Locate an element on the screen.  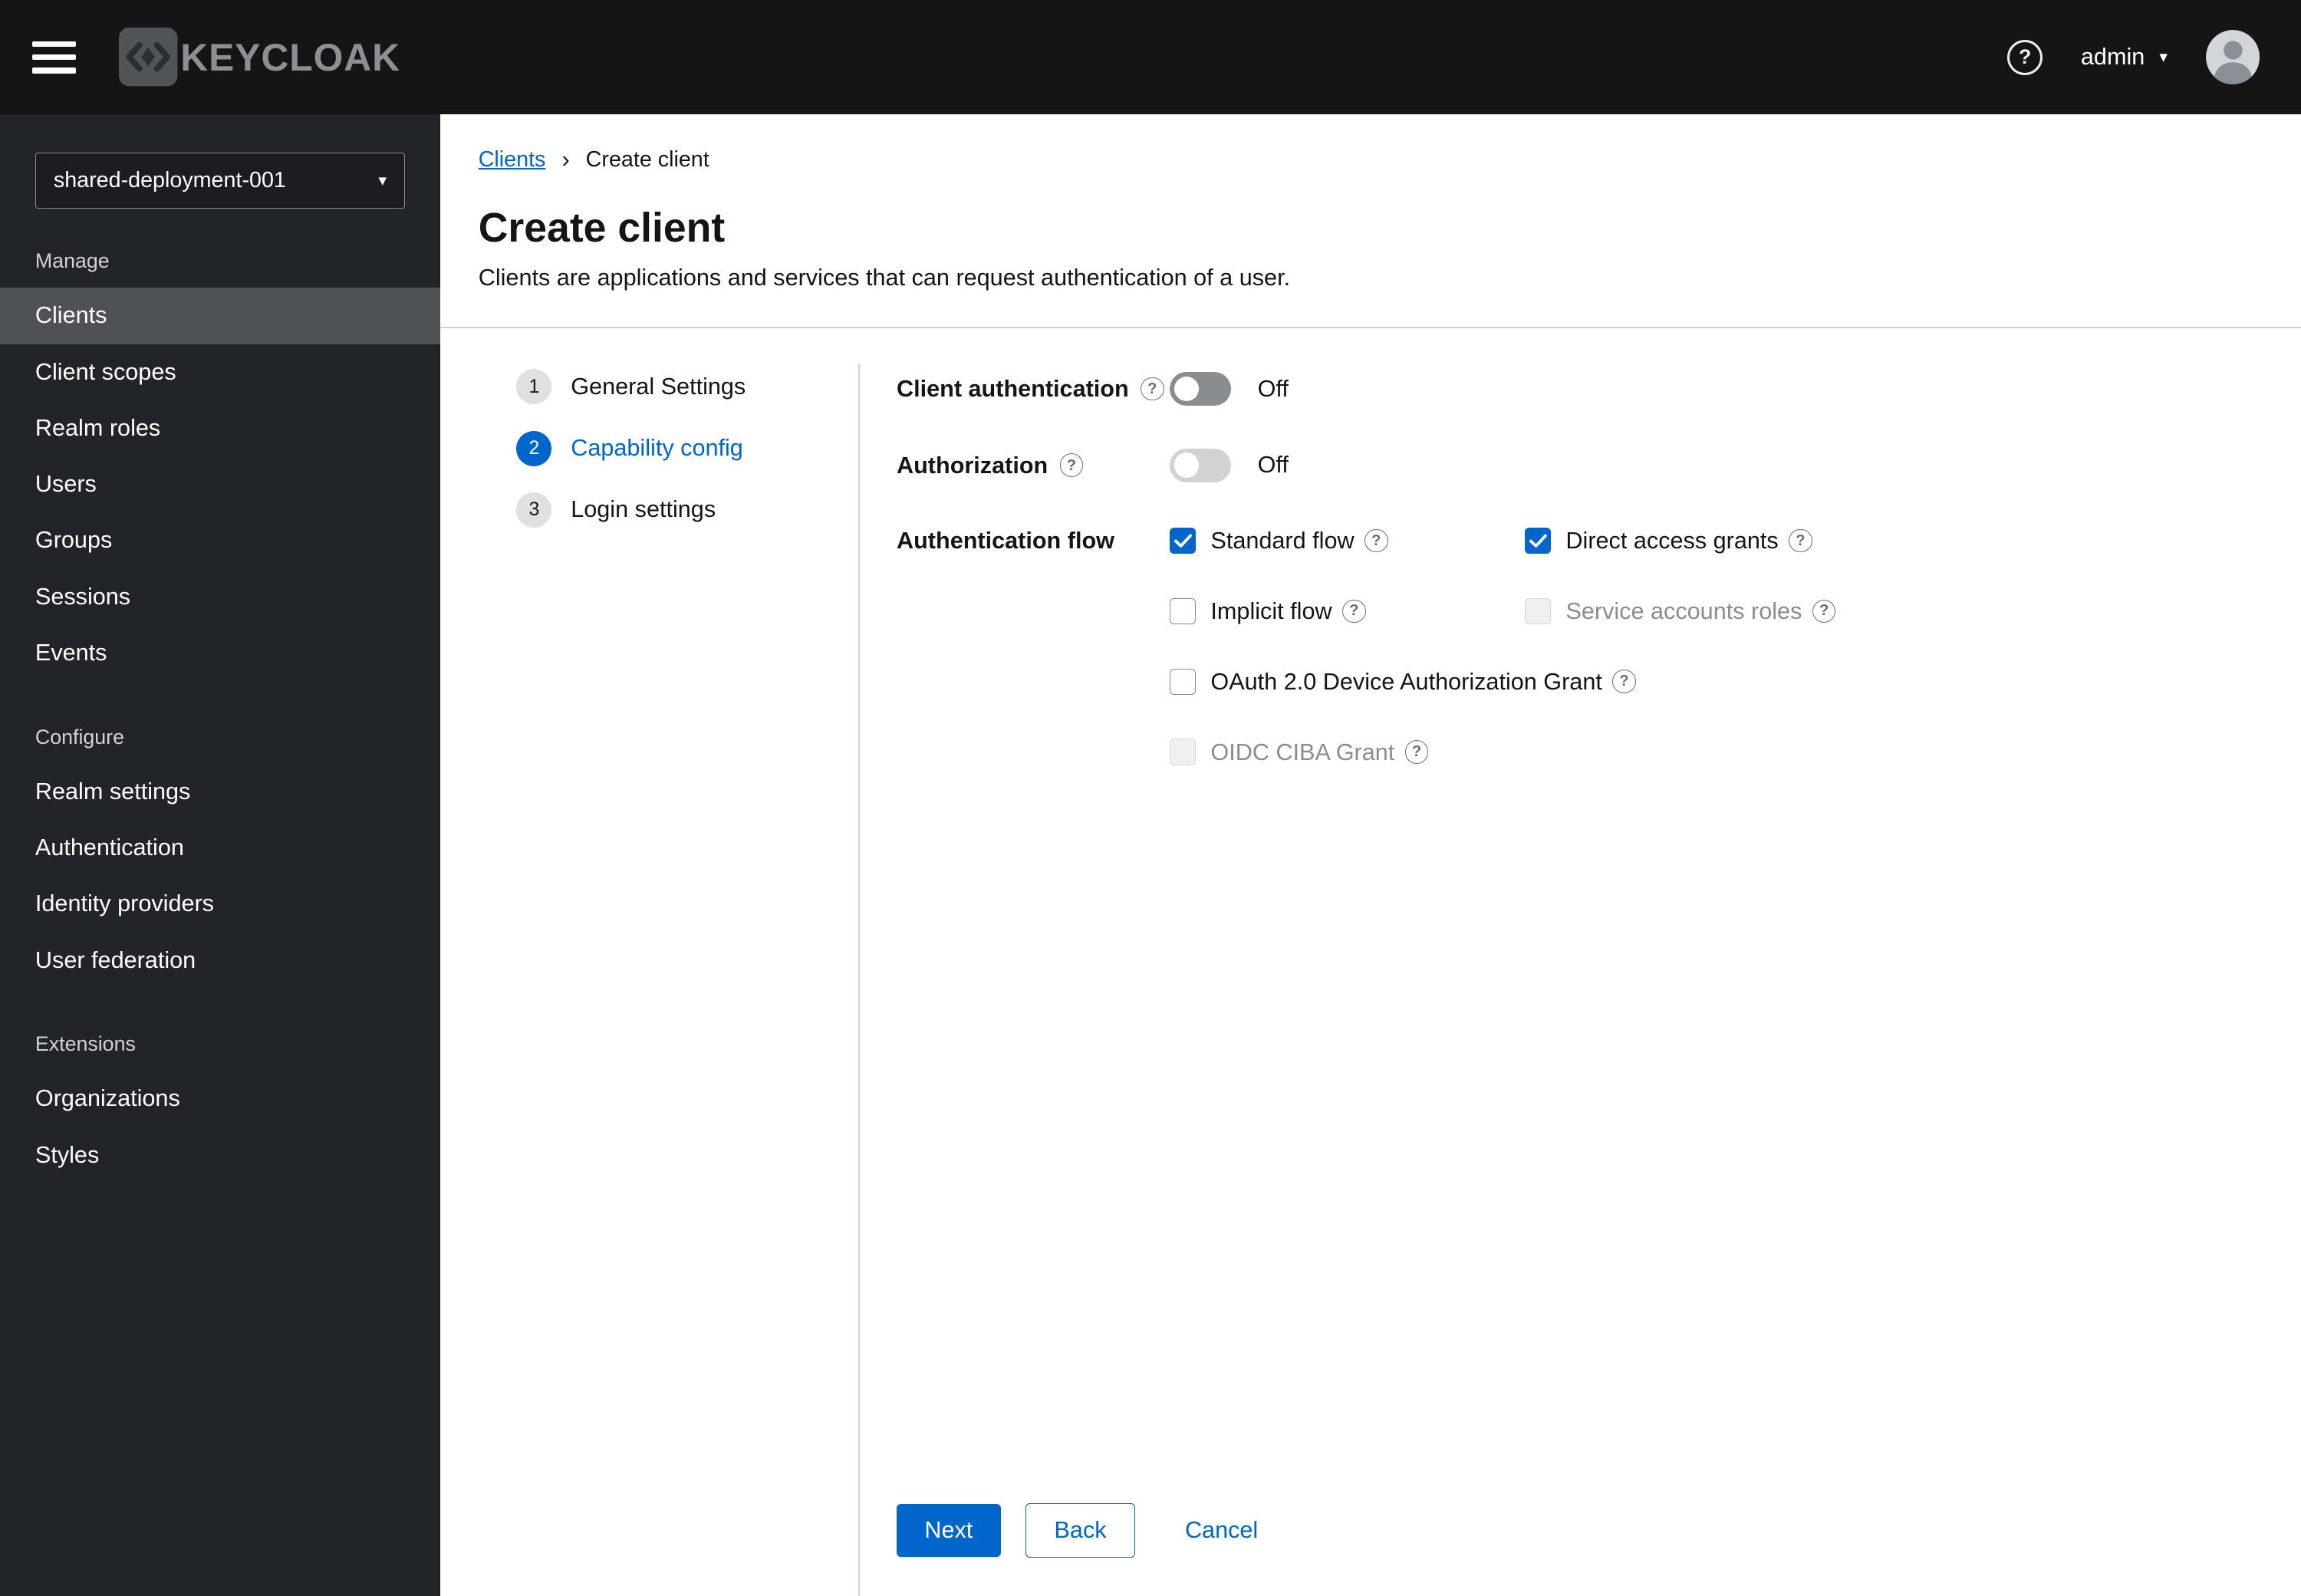
sidebar-item-groups: Groups is located at coordinates (220, 540).